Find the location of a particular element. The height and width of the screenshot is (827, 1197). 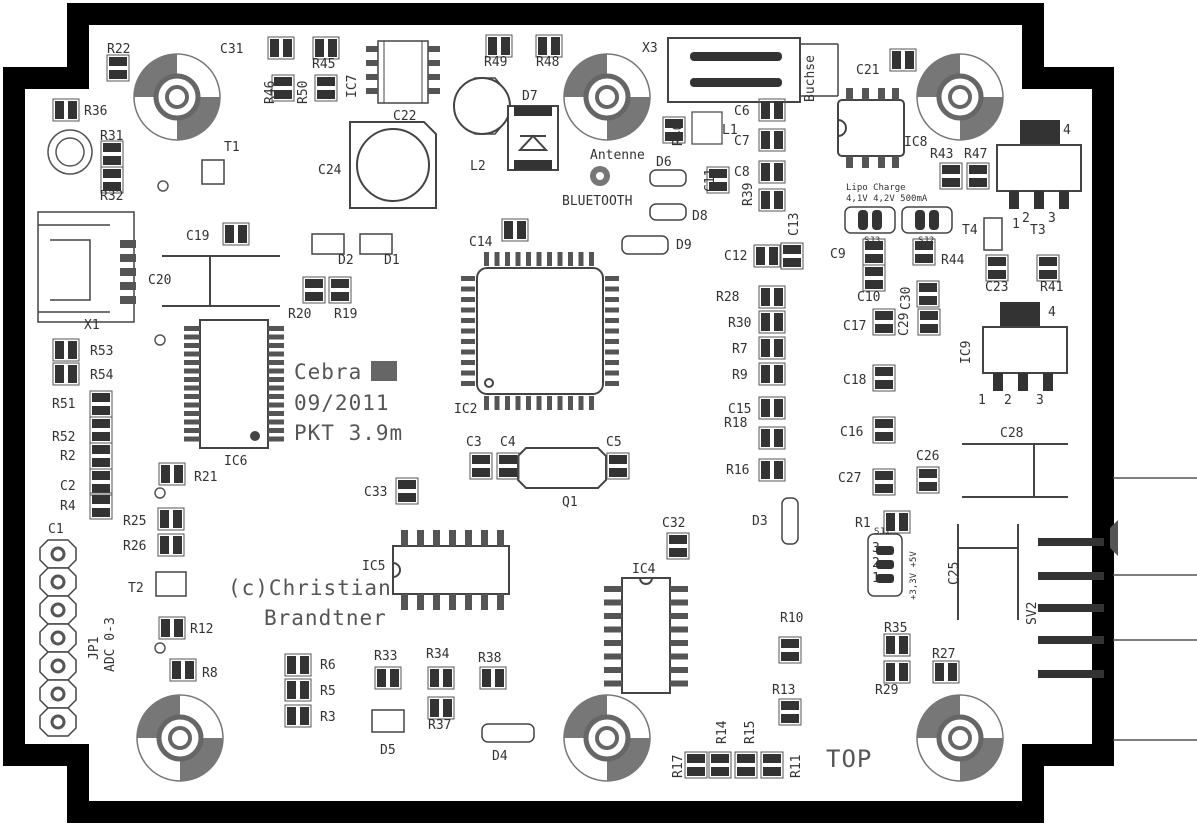

c12-label: C12 is located at coordinates (735, 256).